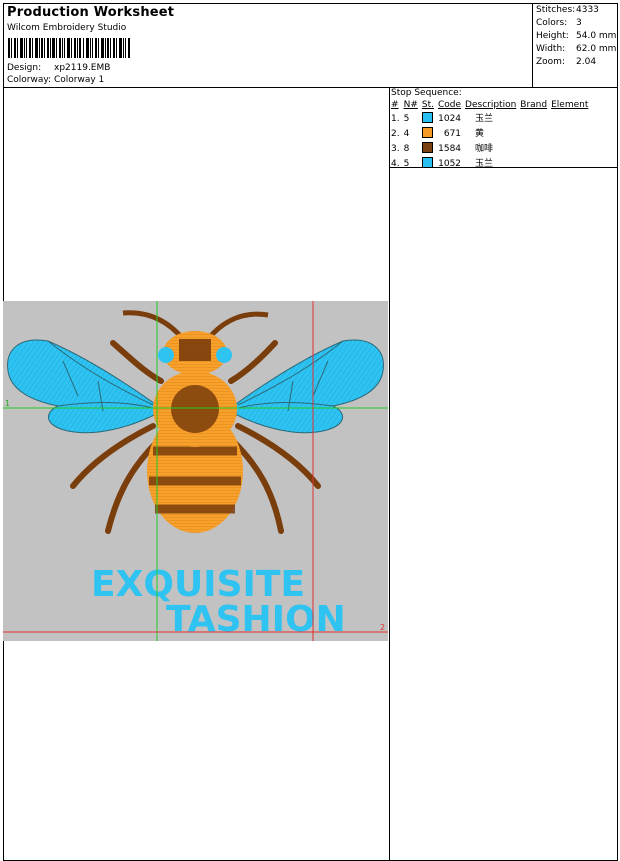 Image resolution: width=620 pixels, height=861 pixels. Describe the element at coordinates (426, 93) in the screenshot. I see `stop-sequence-title: Stop Sequence:` at that location.